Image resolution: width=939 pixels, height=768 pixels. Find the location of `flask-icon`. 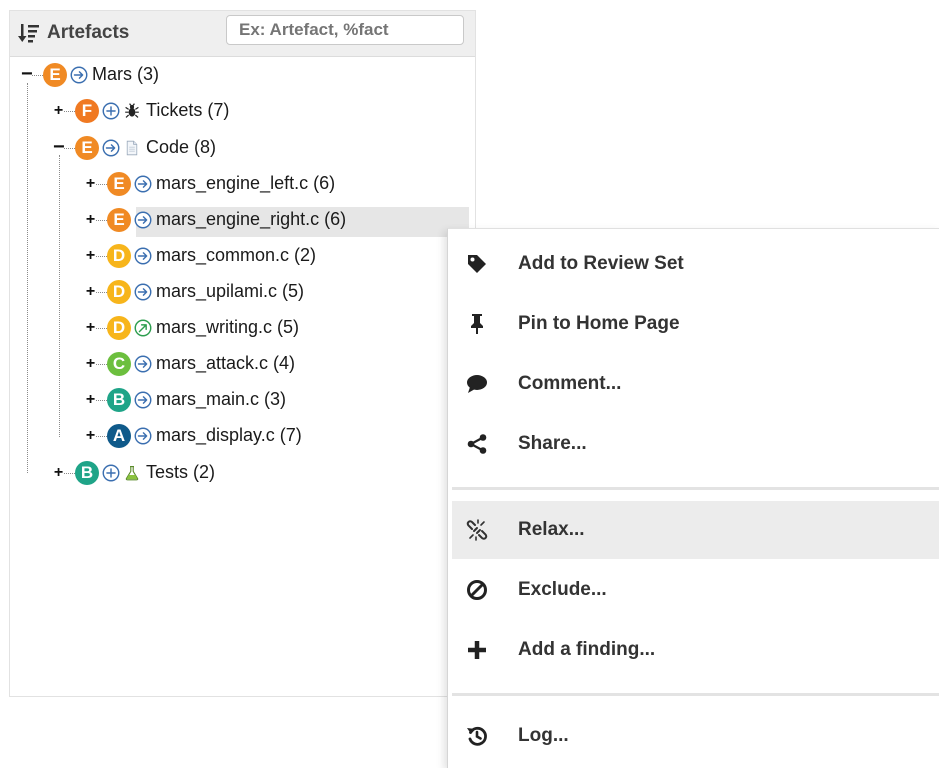

flask-icon is located at coordinates (132, 473).